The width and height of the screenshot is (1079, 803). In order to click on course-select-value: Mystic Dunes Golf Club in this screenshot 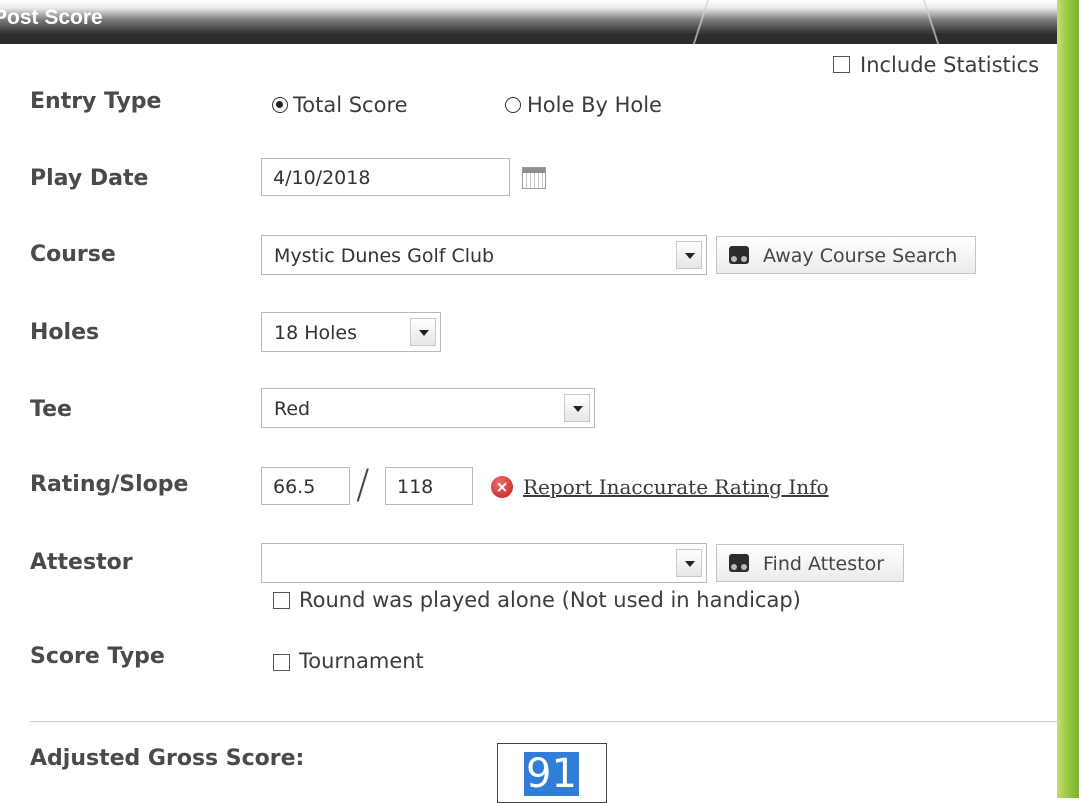, I will do `click(384, 256)`.